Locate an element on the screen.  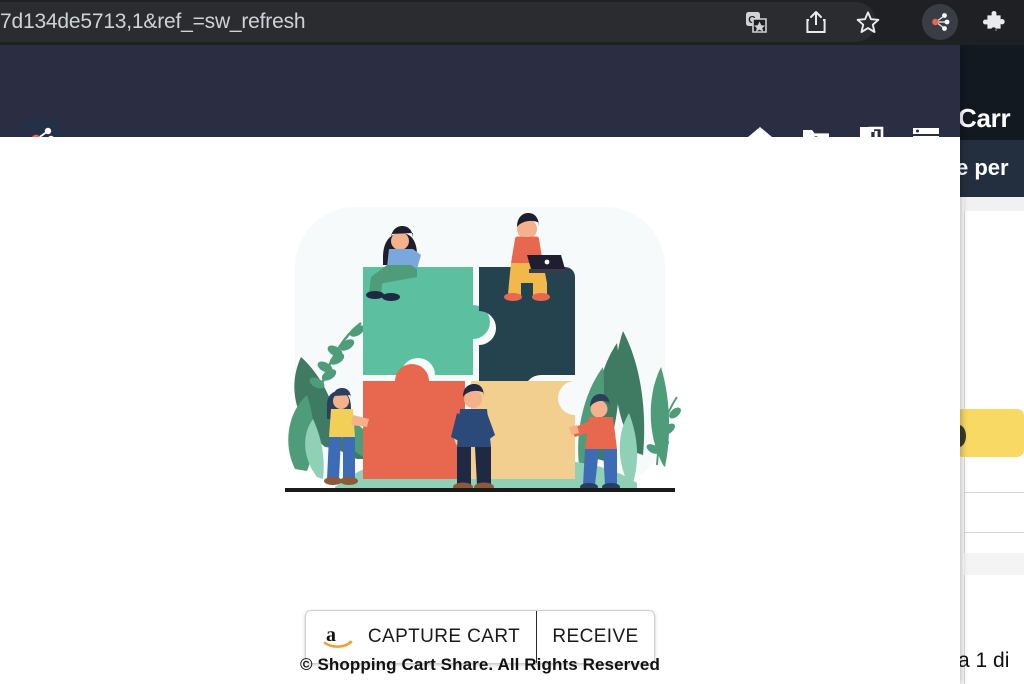
underlying-webpage: Carr e per a 1 di is located at coordinates (992, 364).